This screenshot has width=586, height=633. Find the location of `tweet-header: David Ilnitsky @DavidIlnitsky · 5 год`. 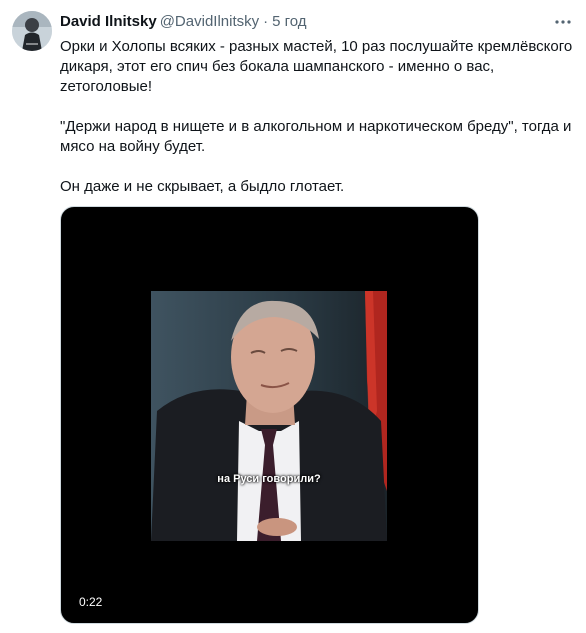

tweet-header: David Ilnitsky @DavidIlnitsky · 5 год is located at coordinates (183, 22).